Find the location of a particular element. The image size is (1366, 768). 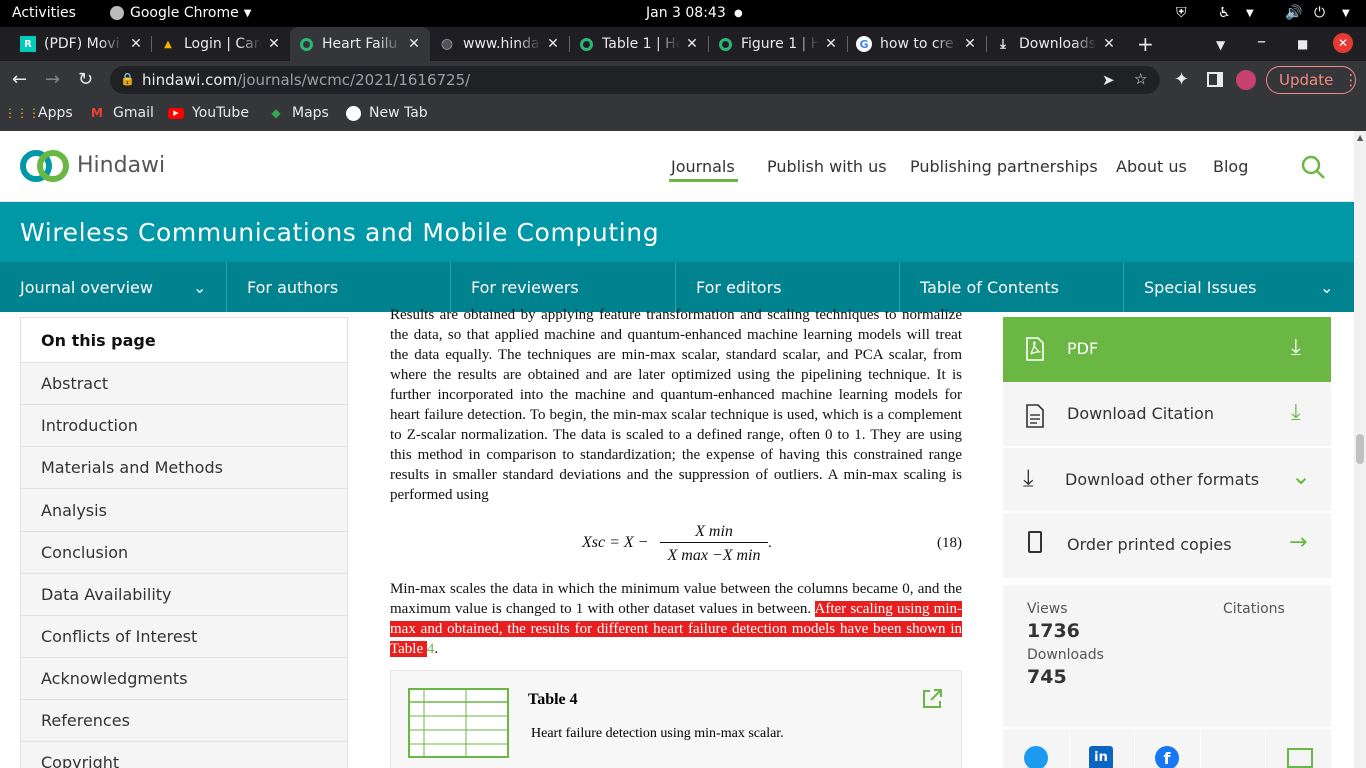

bookmark-gmail: M Gmail is located at coordinates (121, 113).